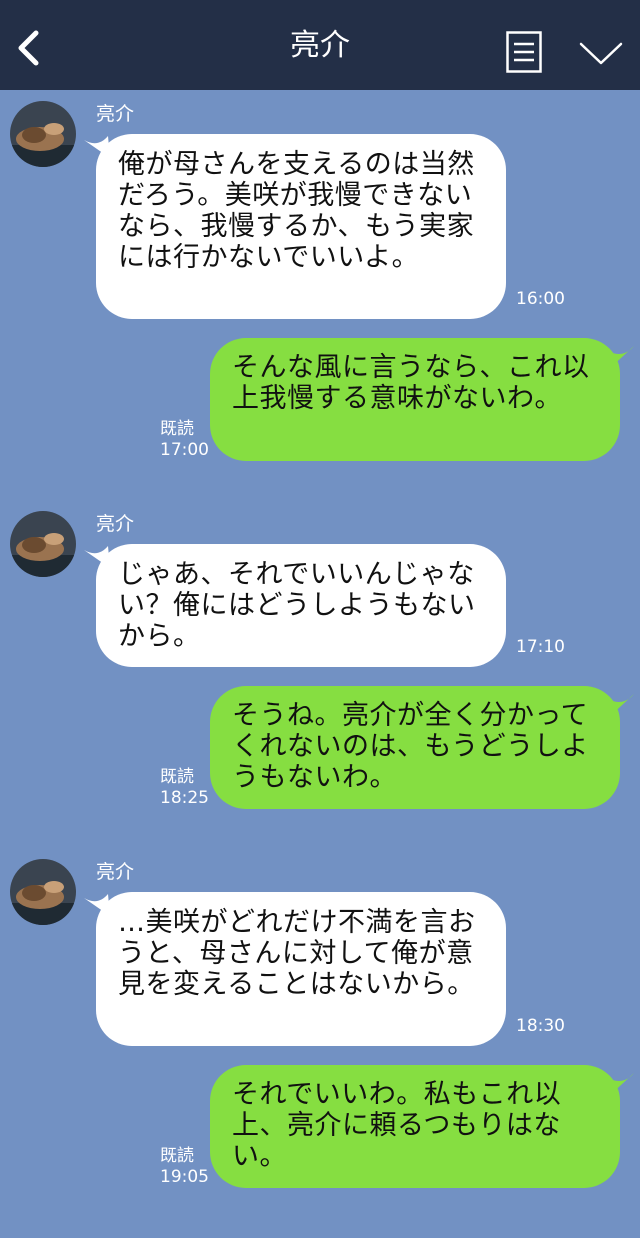 This screenshot has width=640, height=1238. What do you see at coordinates (301, 605) in the screenshot?
I see `message-bubble-incoming: じゃあ、それでいいんじゃない？俺にはどうしようもないから。` at bounding box center [301, 605].